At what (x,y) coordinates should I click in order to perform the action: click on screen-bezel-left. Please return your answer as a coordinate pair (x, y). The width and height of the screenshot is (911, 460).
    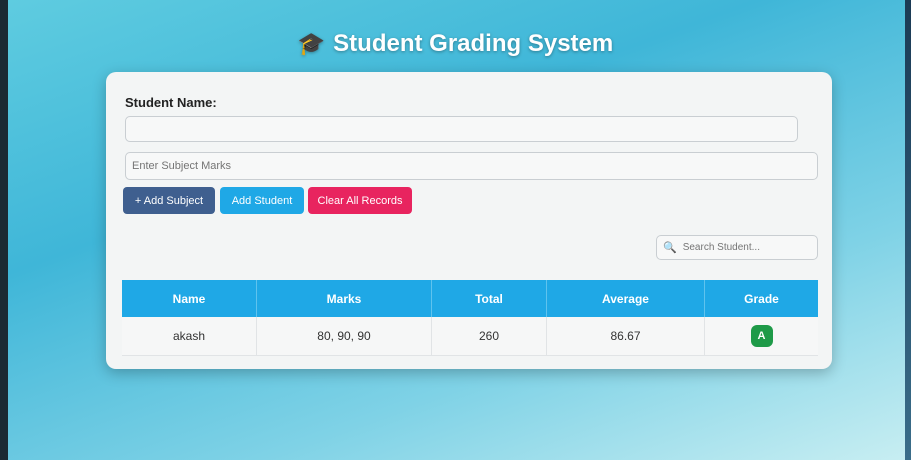
    Looking at the image, I should click on (4, 230).